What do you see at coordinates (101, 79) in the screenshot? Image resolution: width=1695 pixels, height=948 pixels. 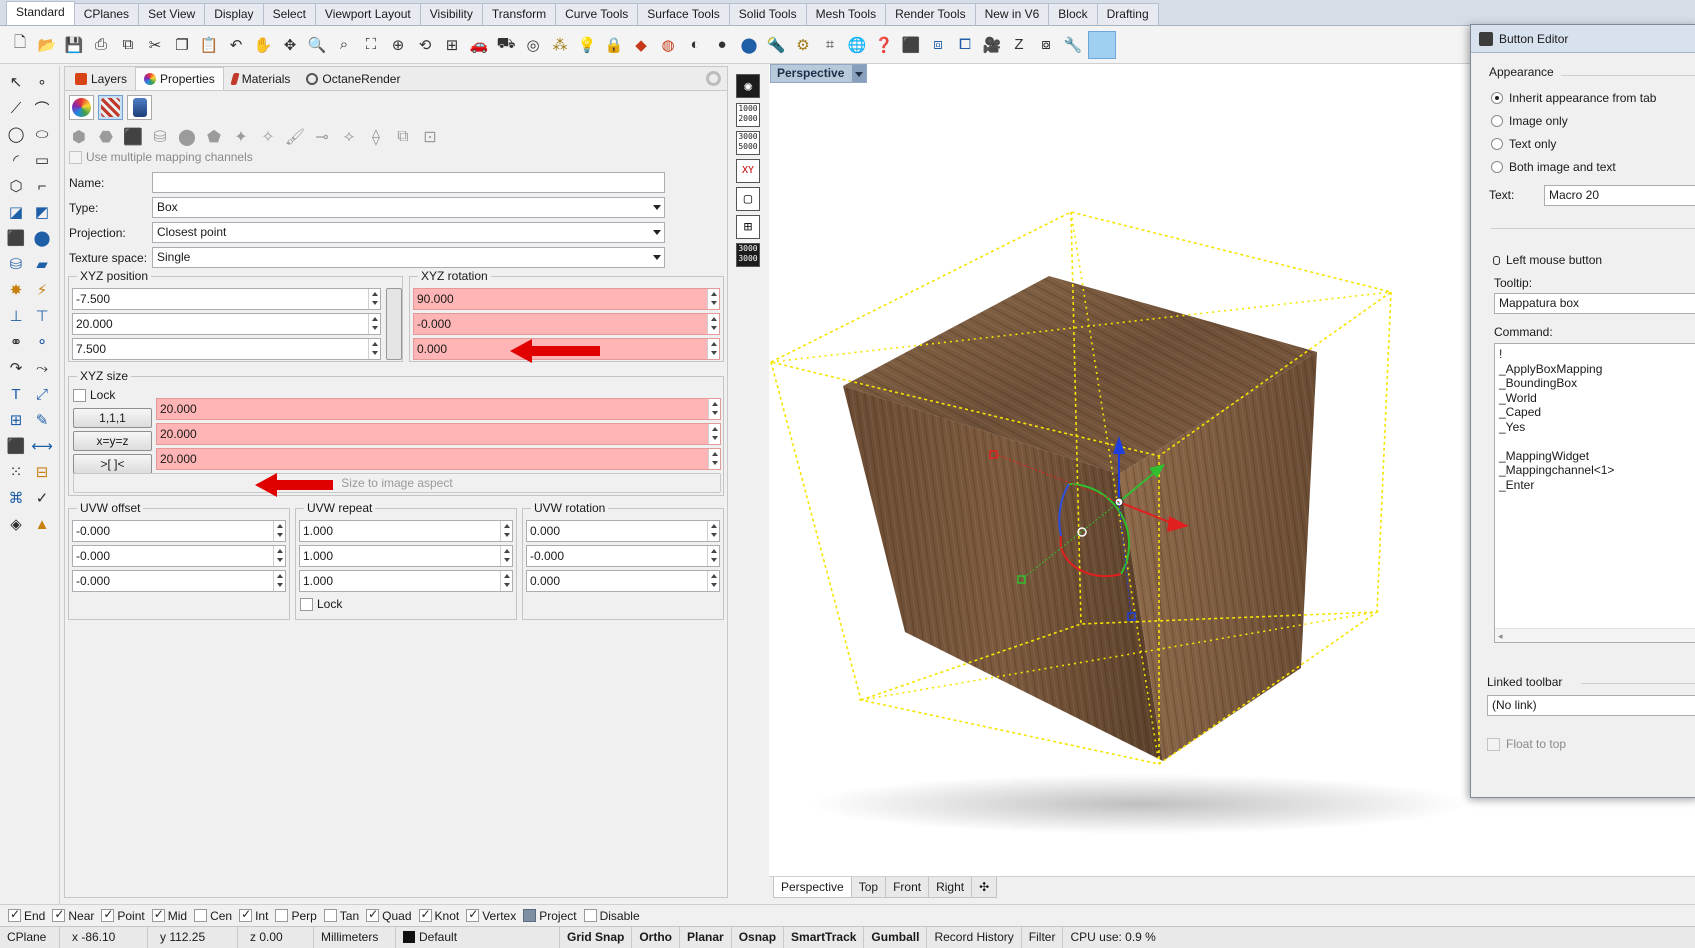 I see `panel-tab-layers: Layers` at bounding box center [101, 79].